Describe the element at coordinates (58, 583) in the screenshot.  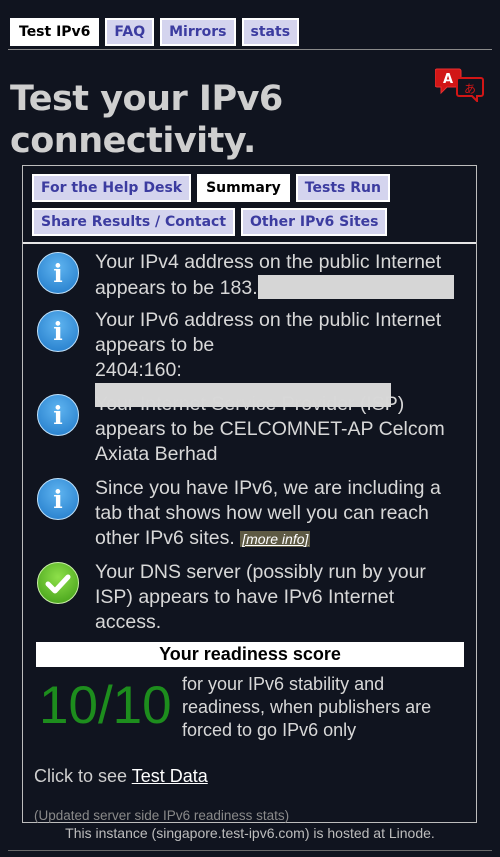
I see `check-icon` at that location.